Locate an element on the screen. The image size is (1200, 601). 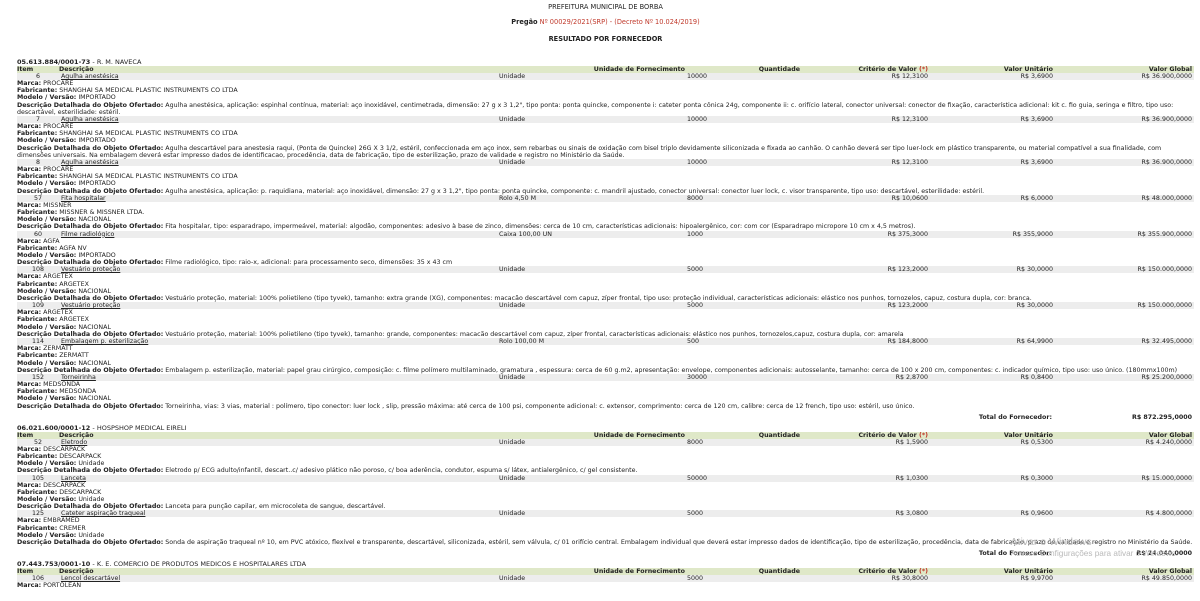
column-valor-unitario: Valor Unitário is located at coordinates (1028, 572).